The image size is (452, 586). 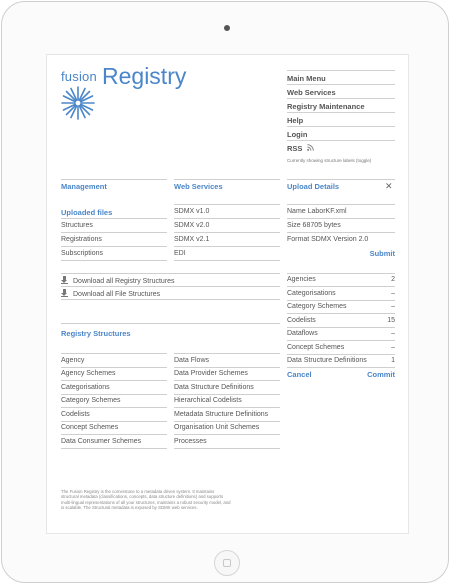 I want to click on menu-login: Login, so click(x=341, y=133).